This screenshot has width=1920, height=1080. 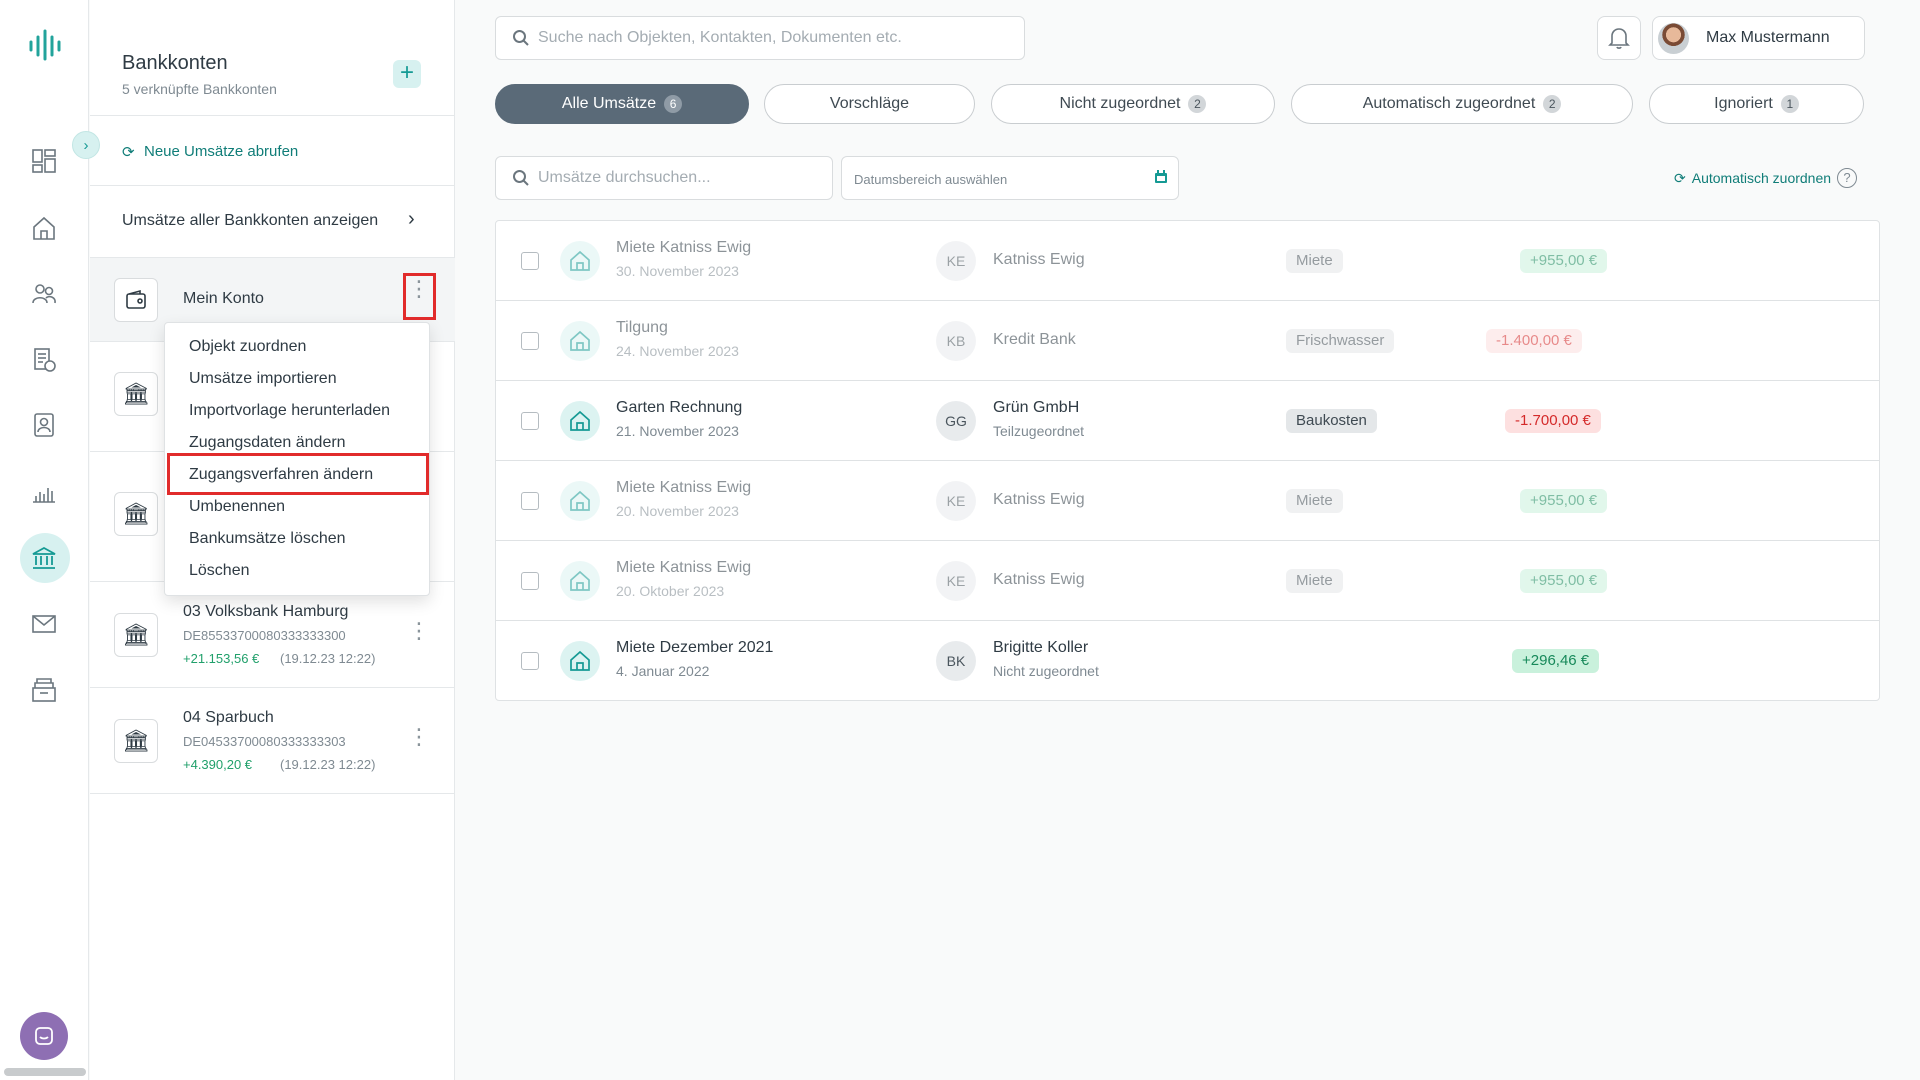 I want to click on search-icon, so click(x=521, y=178).